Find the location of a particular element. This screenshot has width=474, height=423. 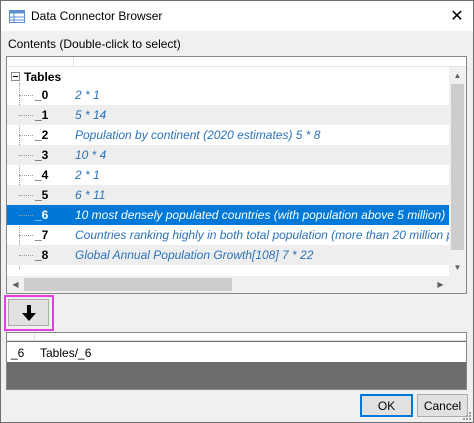

tree-header is located at coordinates (236, 62).